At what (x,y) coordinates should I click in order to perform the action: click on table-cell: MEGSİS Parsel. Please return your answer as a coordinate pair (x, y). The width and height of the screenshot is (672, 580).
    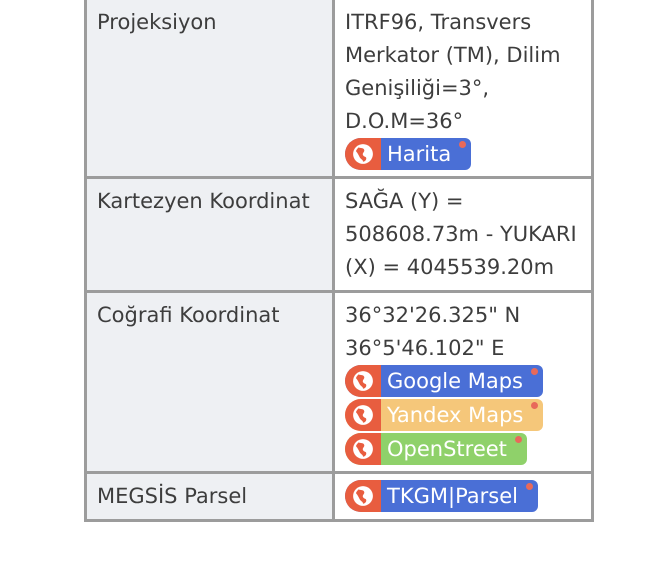
    Looking at the image, I should click on (211, 496).